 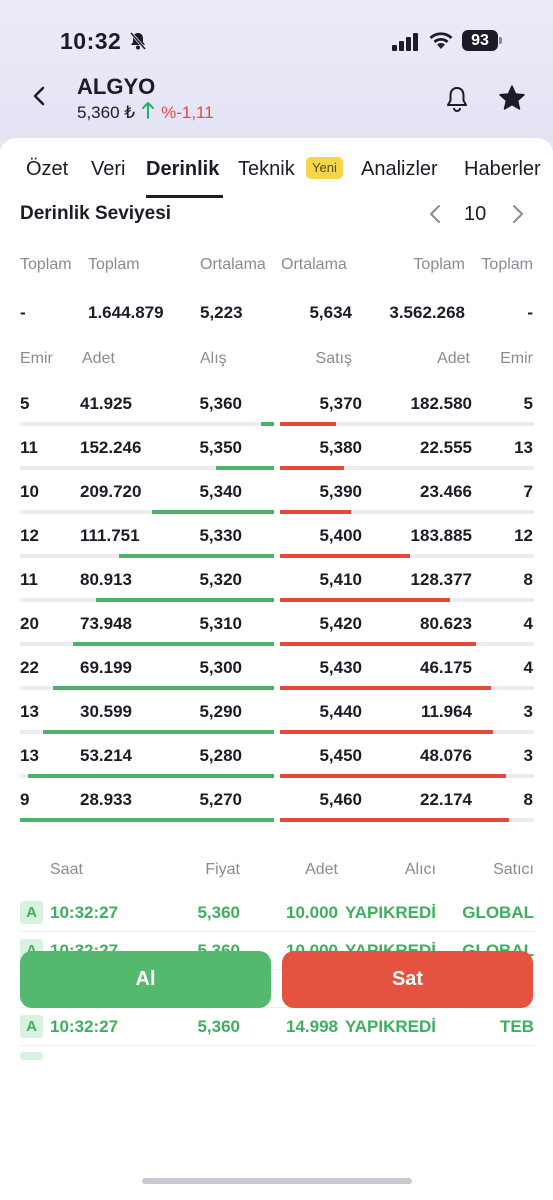 I want to click on sell-button: Sat, so click(x=407, y=979).